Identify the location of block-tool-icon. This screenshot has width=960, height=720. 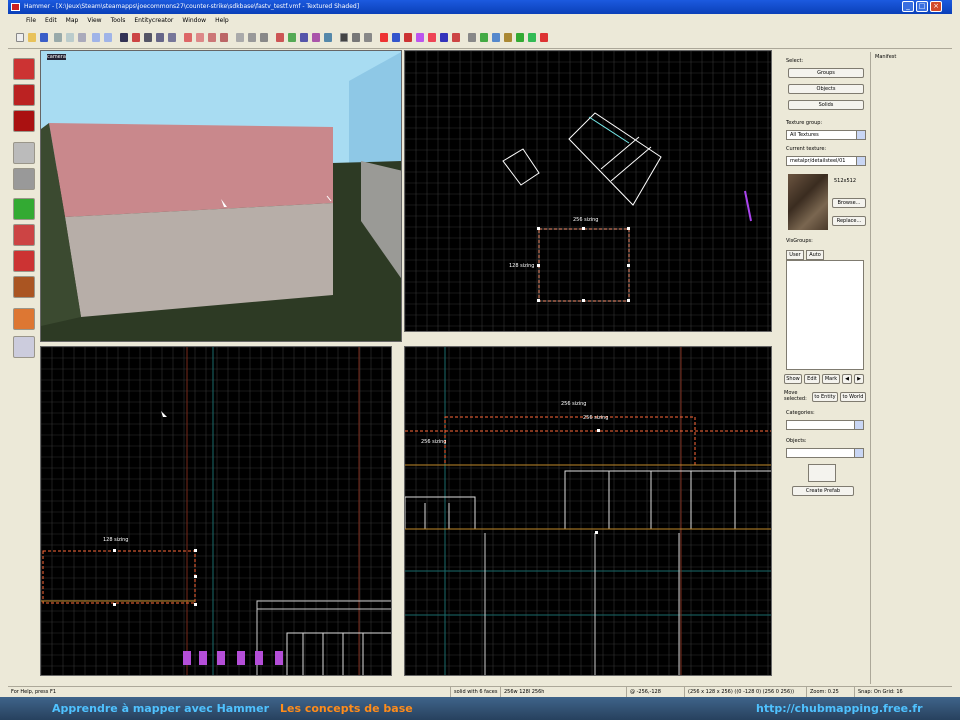
(24, 179).